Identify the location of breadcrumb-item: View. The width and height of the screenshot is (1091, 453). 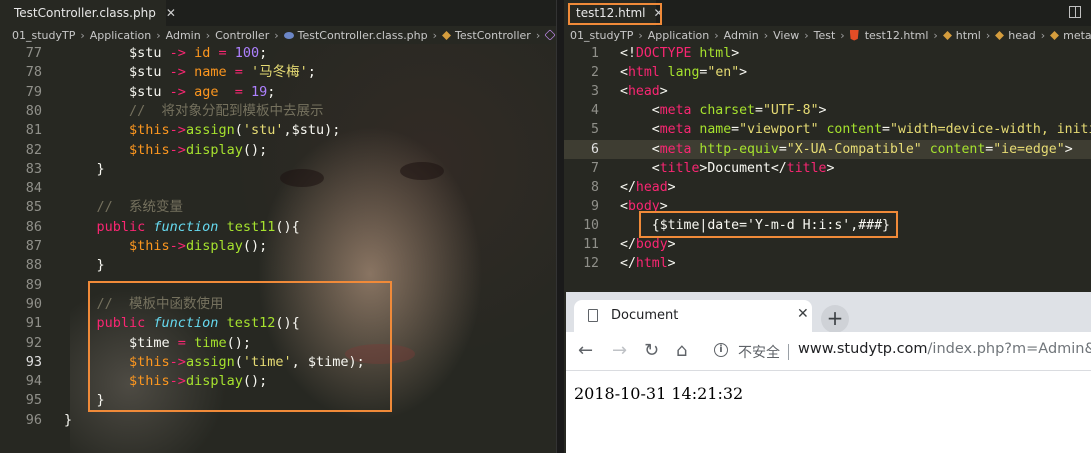
(786, 35).